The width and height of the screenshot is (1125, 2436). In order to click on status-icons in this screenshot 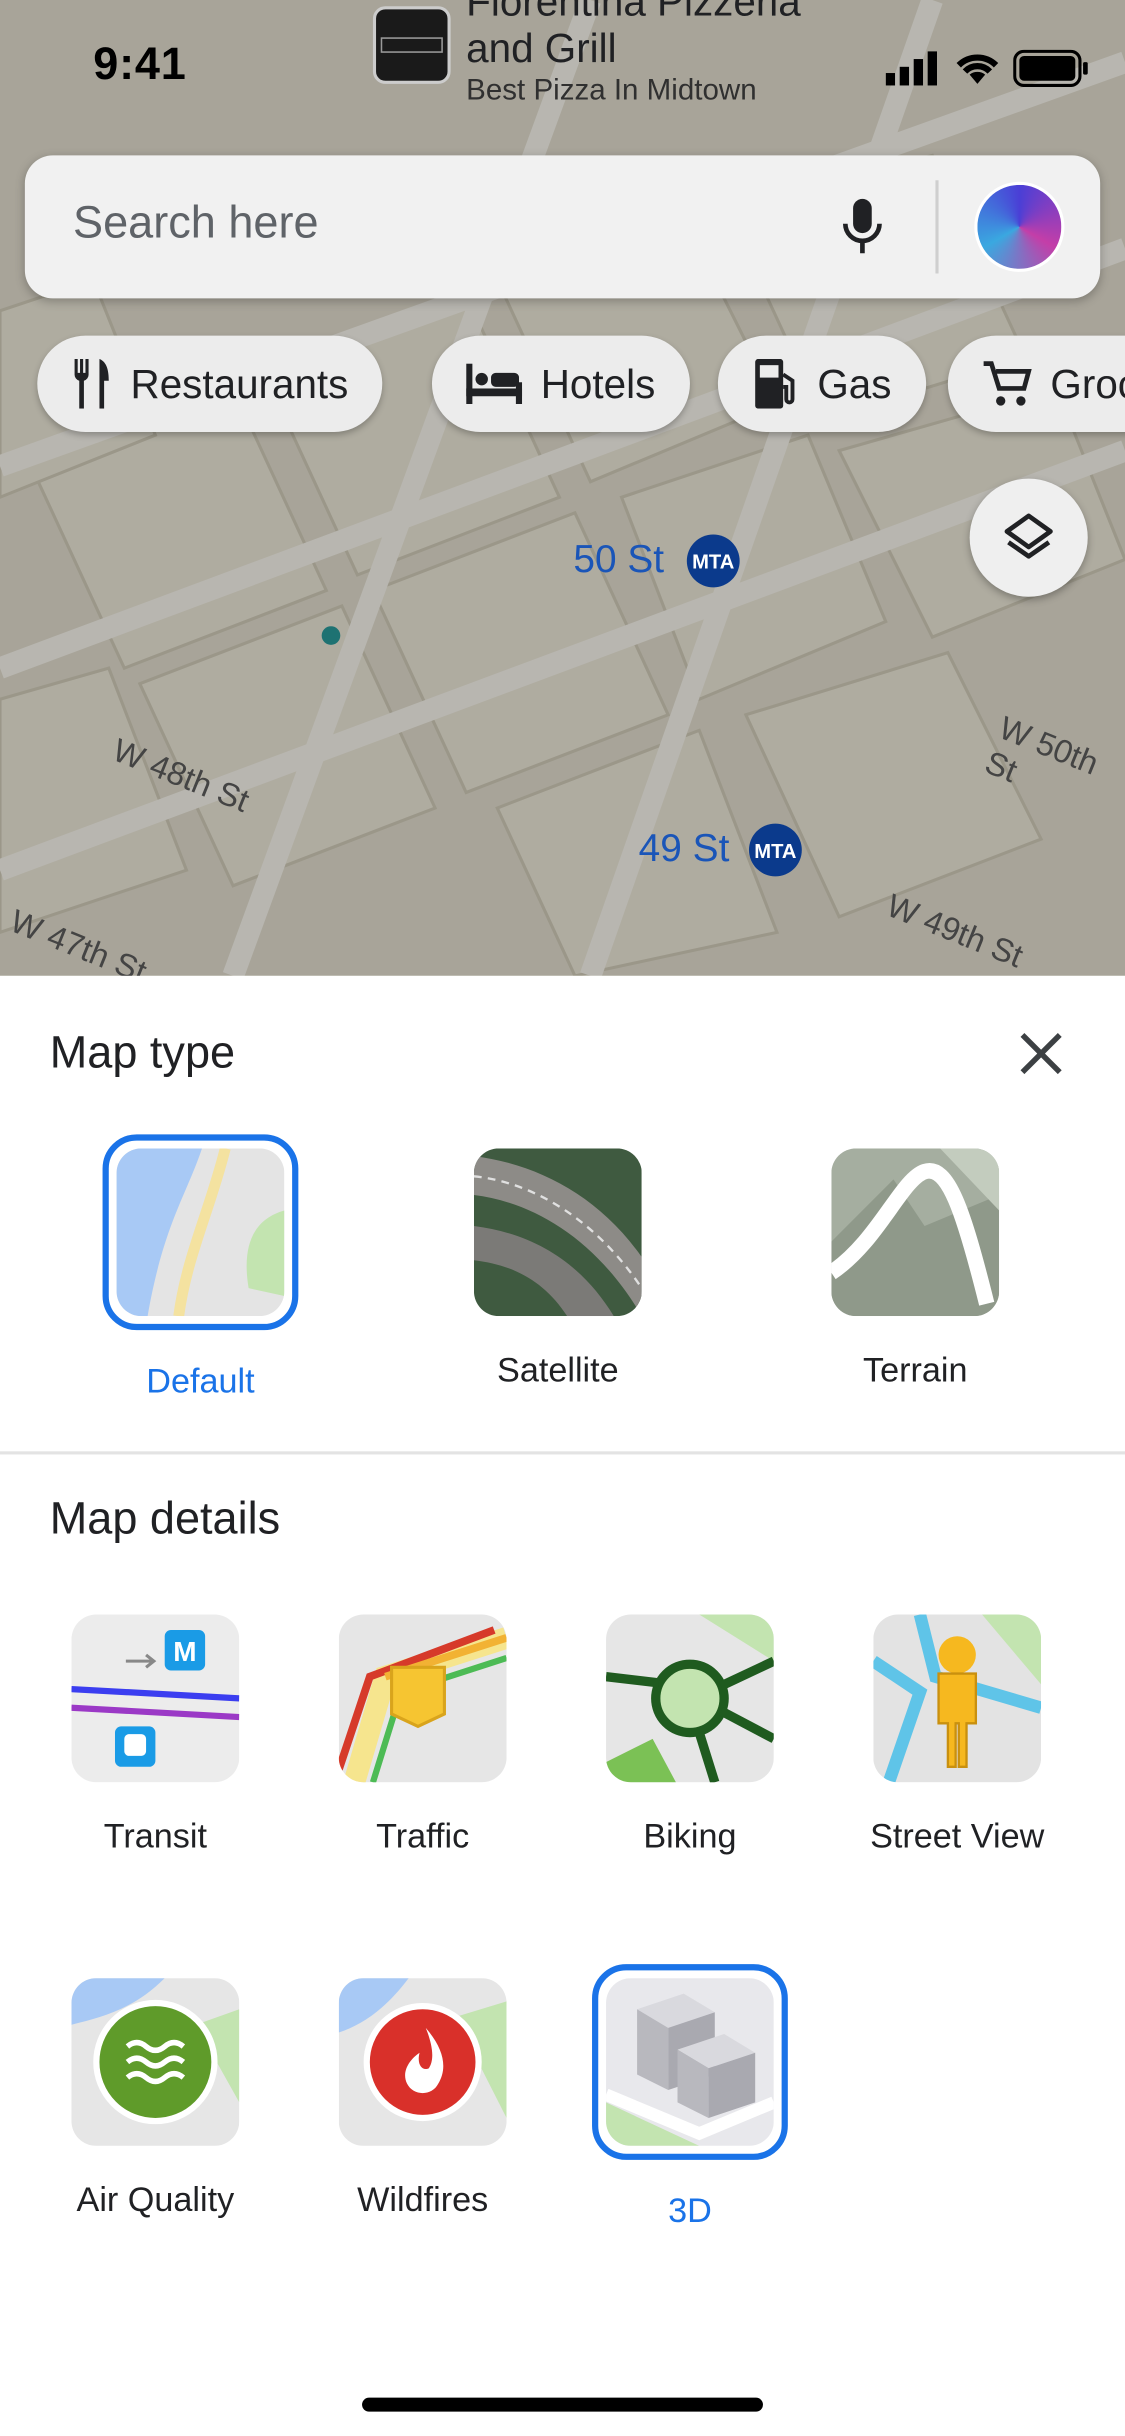, I will do `click(988, 68)`.